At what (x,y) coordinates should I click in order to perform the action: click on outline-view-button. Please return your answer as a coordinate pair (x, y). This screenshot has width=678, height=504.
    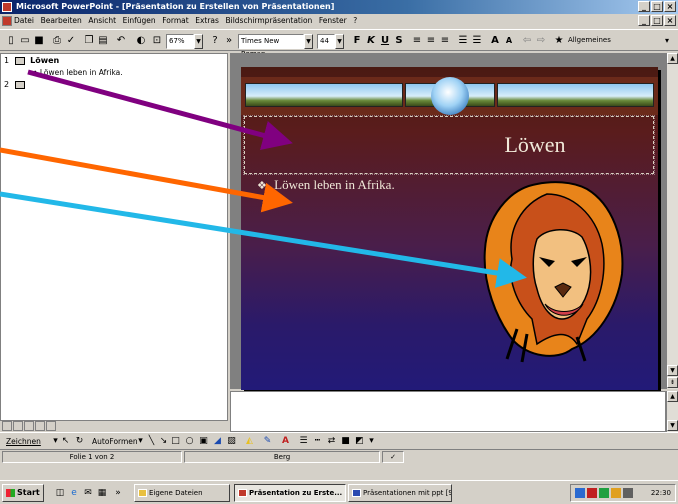
    Looking at the image, I should click on (18, 426).